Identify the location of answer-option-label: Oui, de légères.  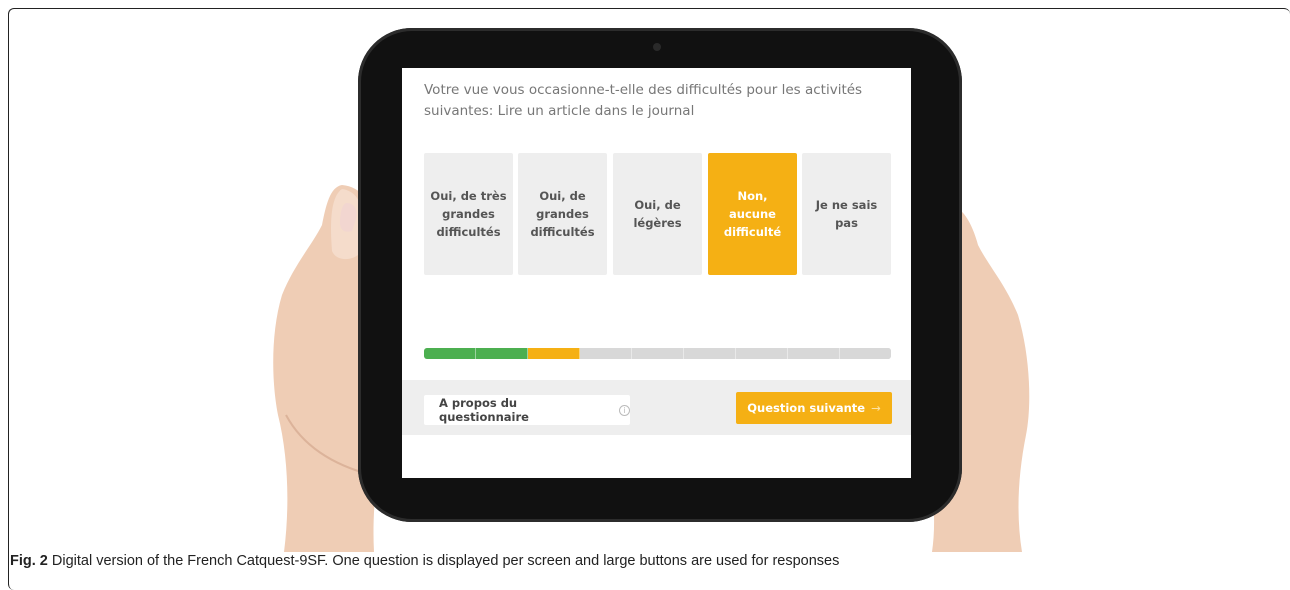
(657, 214).